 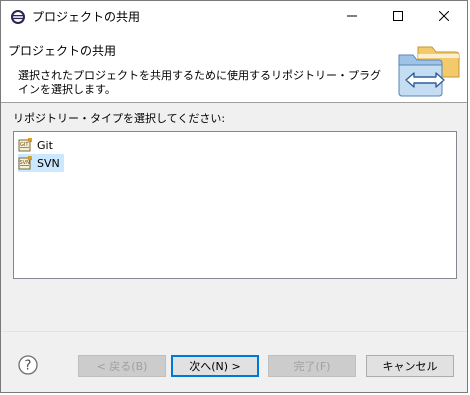 I want to click on close-icon, so click(x=444, y=17).